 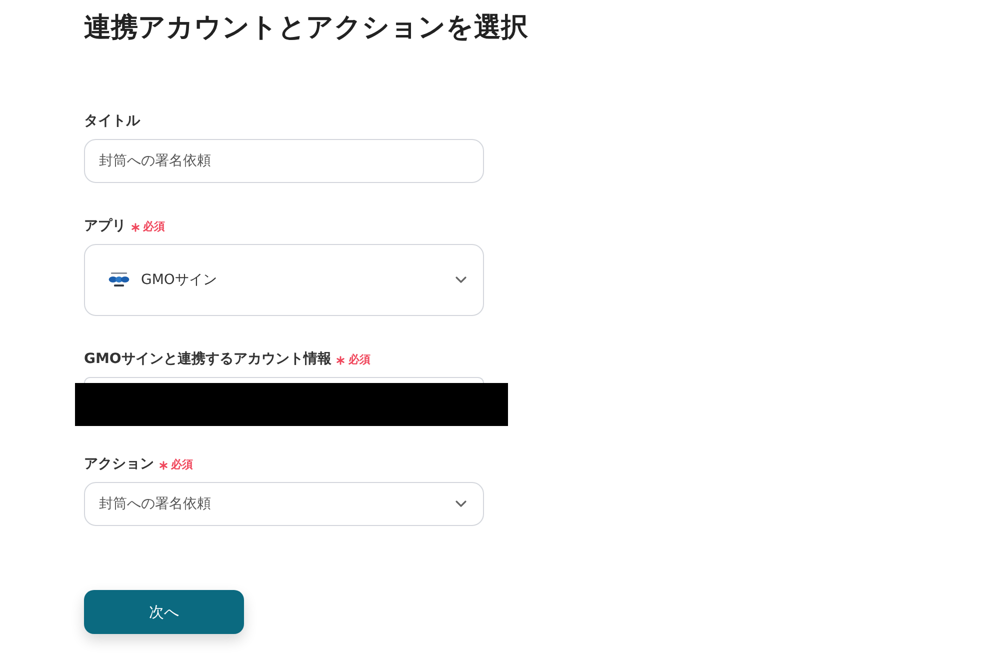 What do you see at coordinates (284, 504) in the screenshot?
I see `action-select: 封筒への署名依頼` at bounding box center [284, 504].